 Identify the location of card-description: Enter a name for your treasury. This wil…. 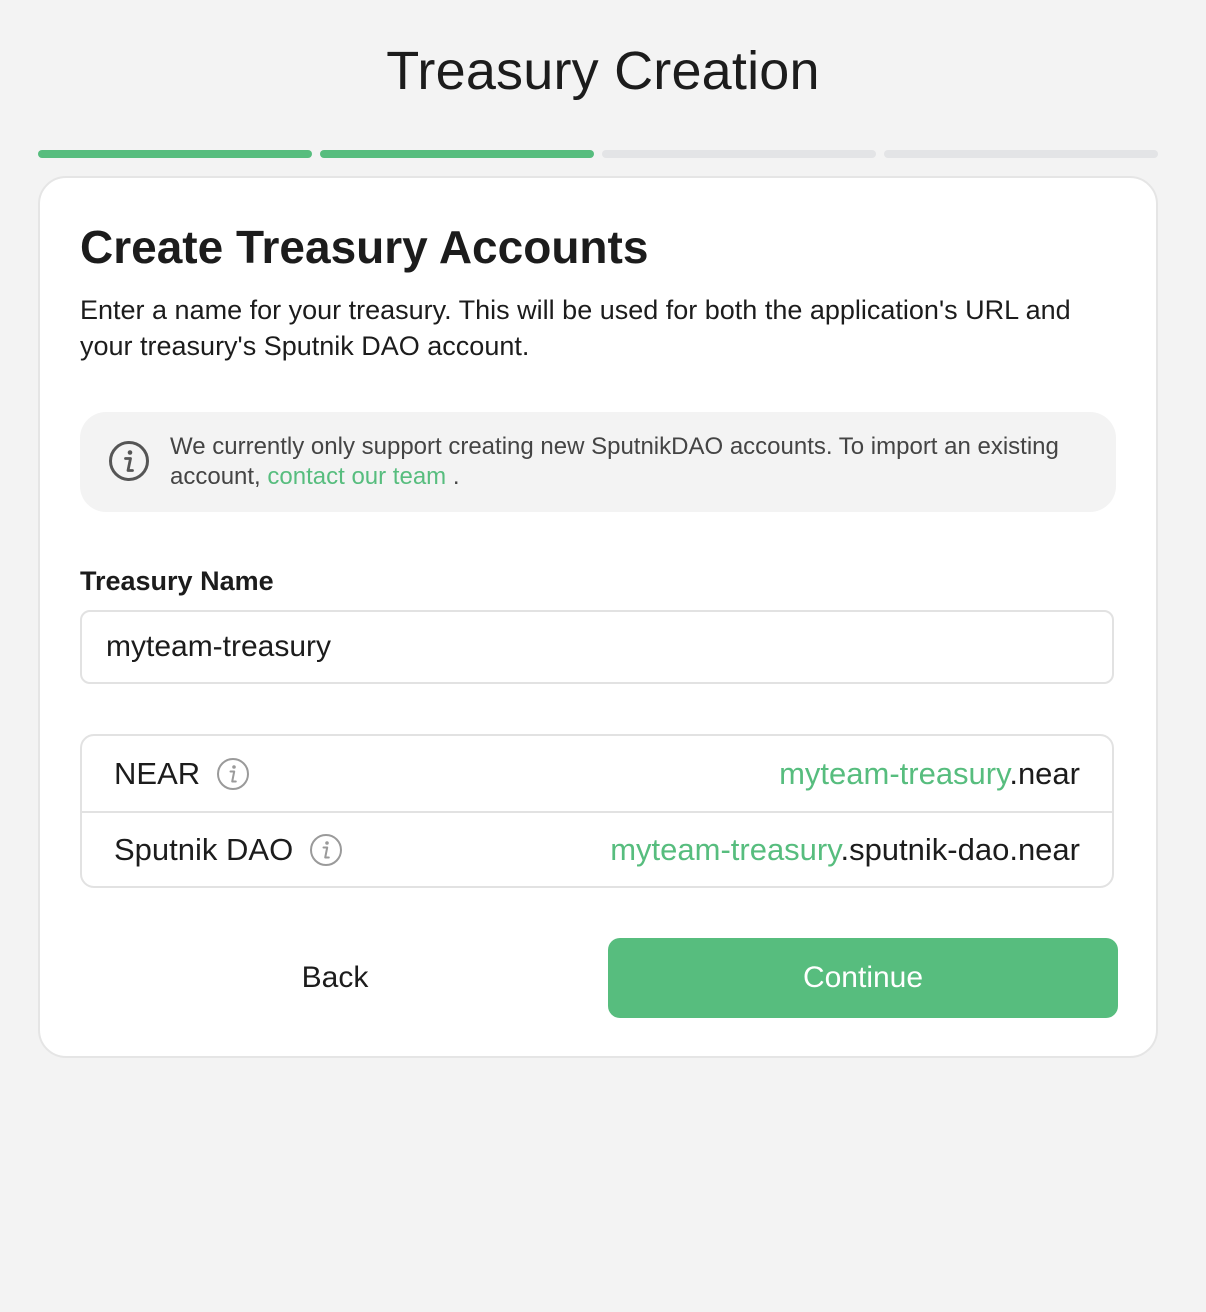
(575, 328).